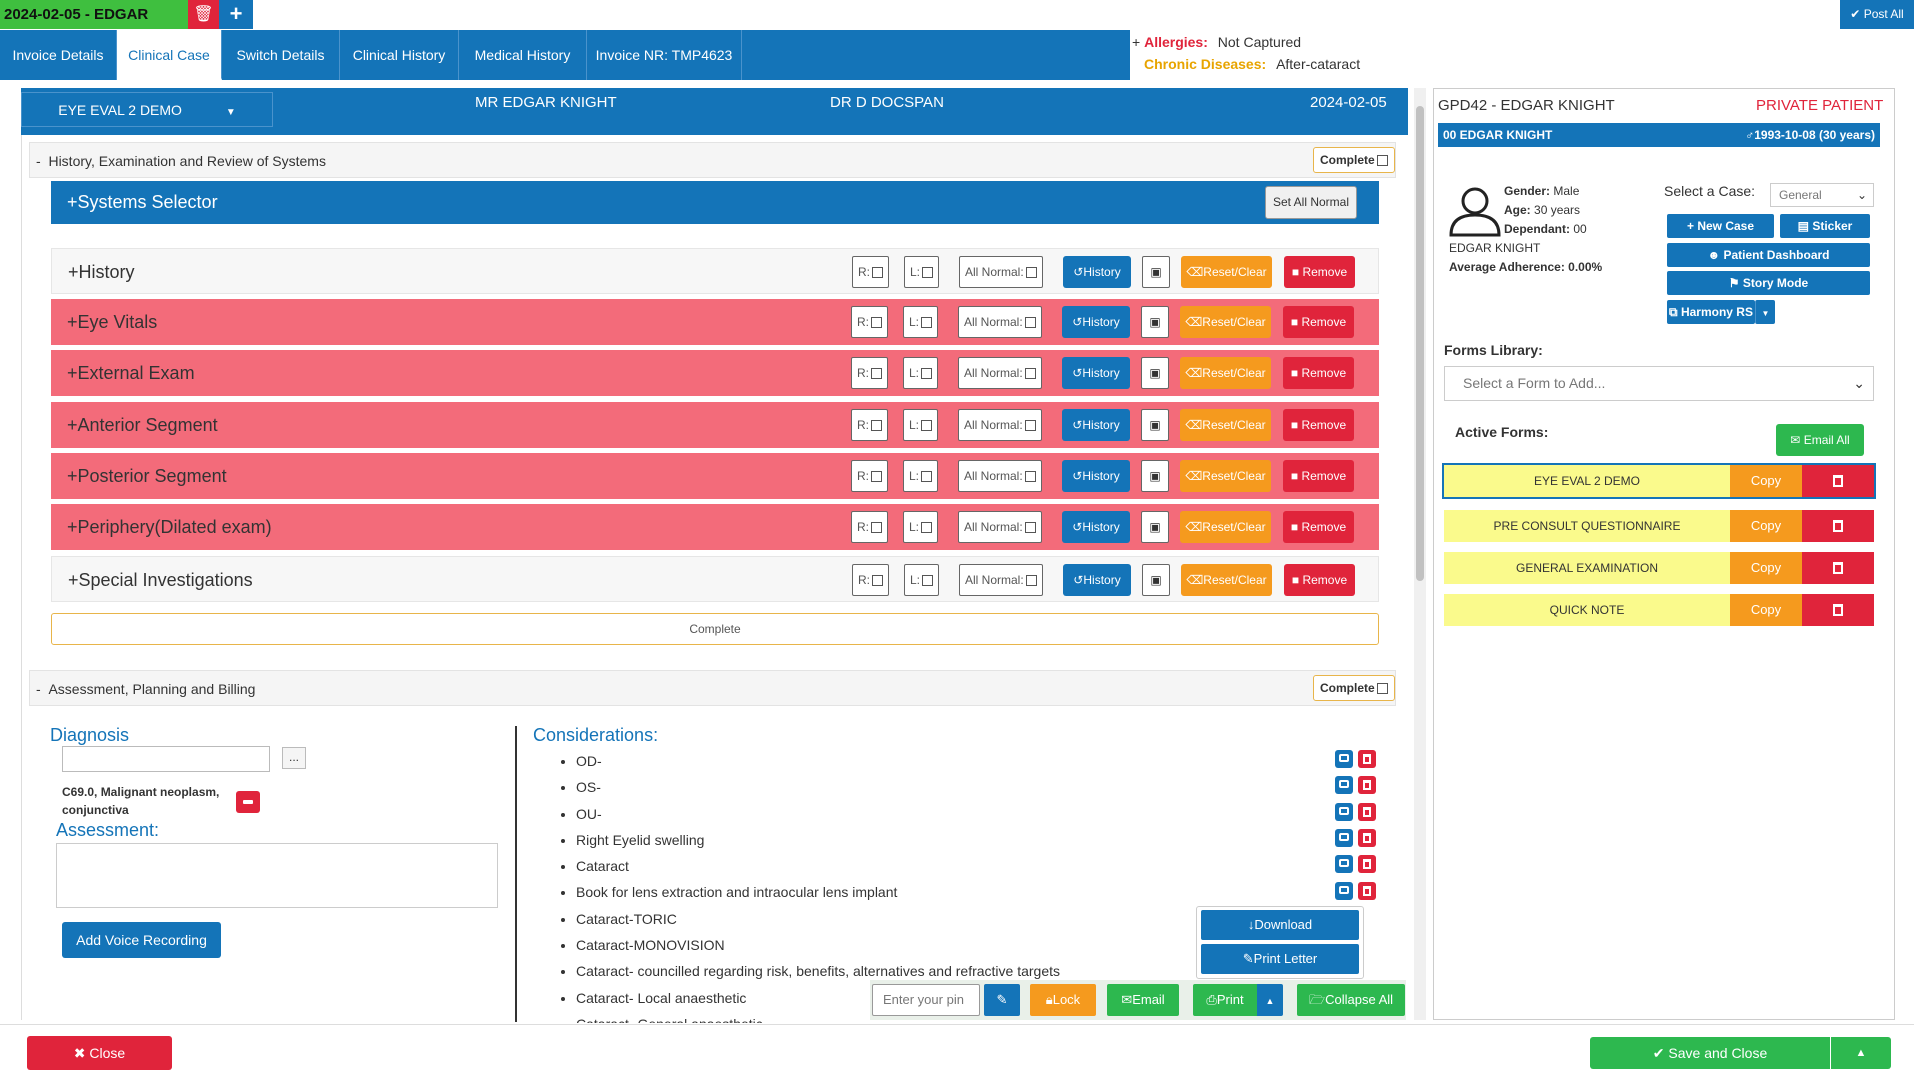  I want to click on remove-diagnosis-button, so click(248, 802).